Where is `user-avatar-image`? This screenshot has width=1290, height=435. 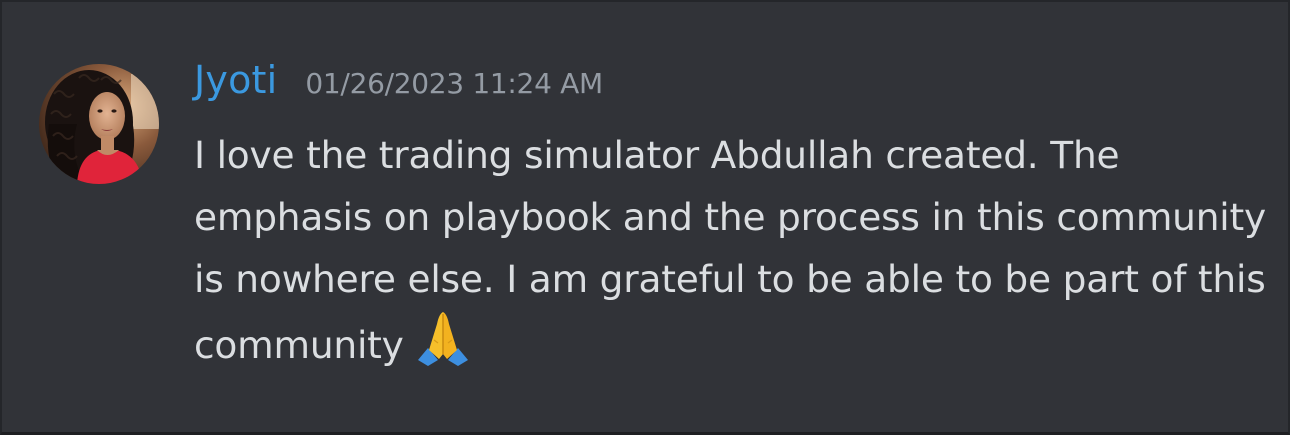
user-avatar-image is located at coordinates (99, 124).